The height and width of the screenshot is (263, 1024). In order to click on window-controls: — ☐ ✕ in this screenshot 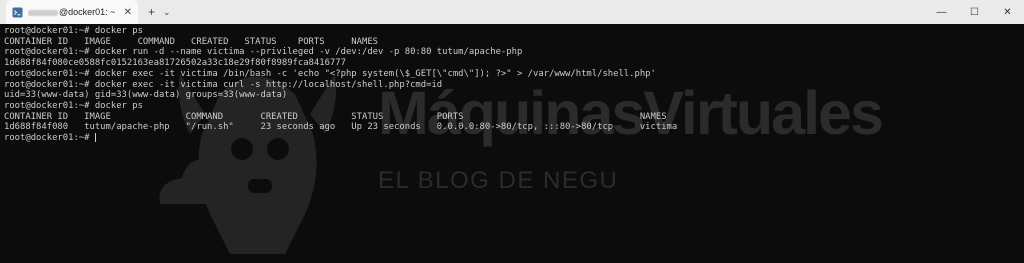, I will do `click(974, 12)`.